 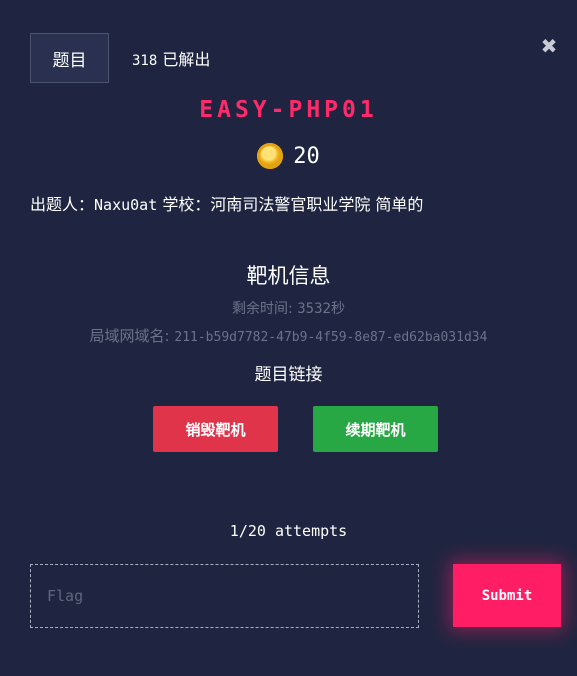 I want to click on remaining-label: 剩余时间:, so click(x=265, y=309).